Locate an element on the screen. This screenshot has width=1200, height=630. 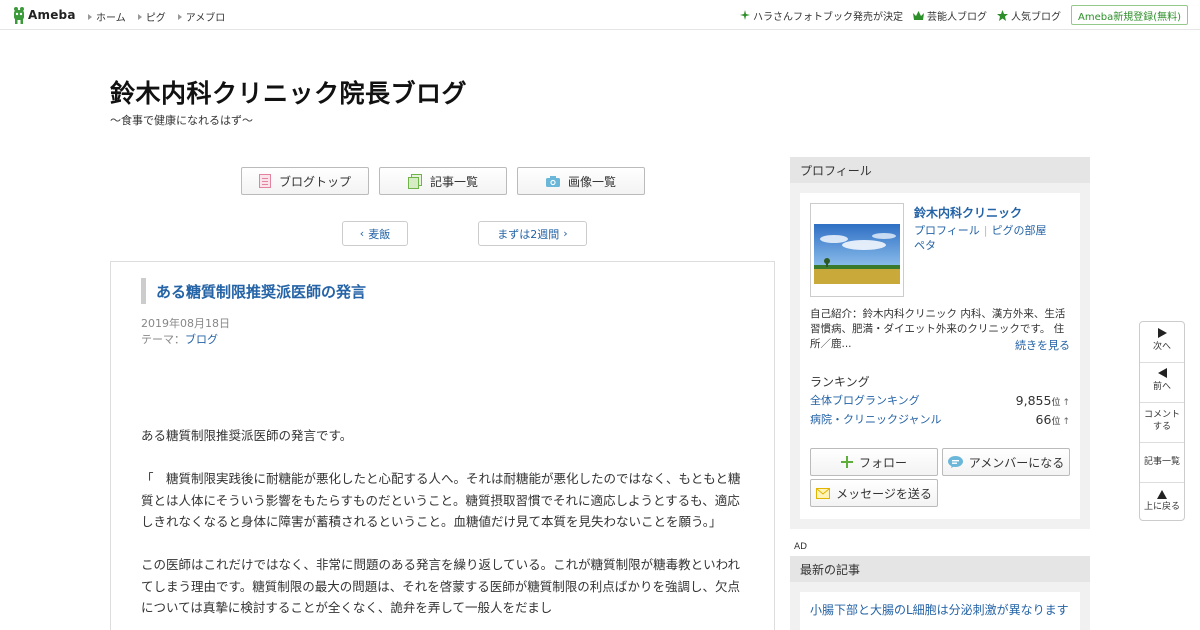
triangle-up-icon is located at coordinates (1162, 494).